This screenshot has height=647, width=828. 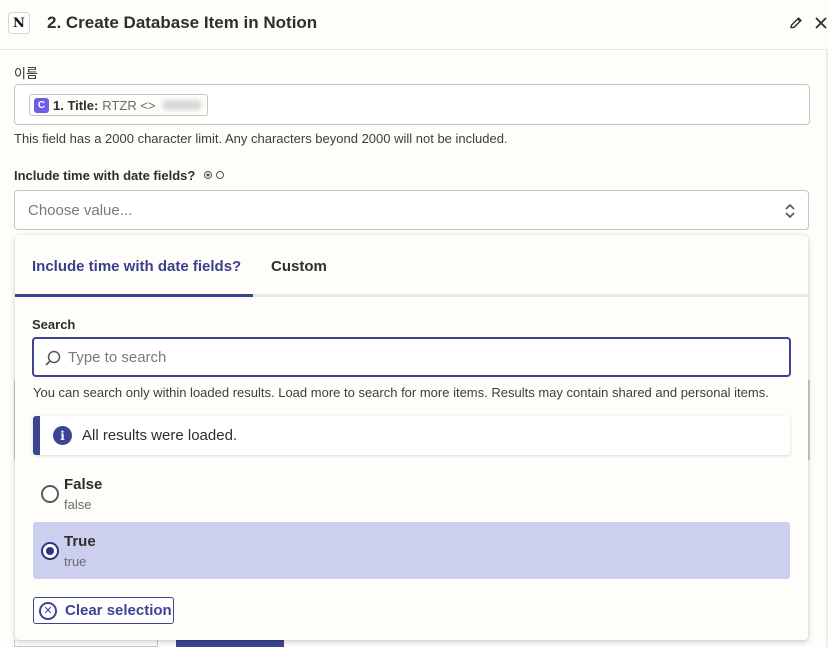 What do you see at coordinates (80, 541) in the screenshot?
I see `option-title: True` at bounding box center [80, 541].